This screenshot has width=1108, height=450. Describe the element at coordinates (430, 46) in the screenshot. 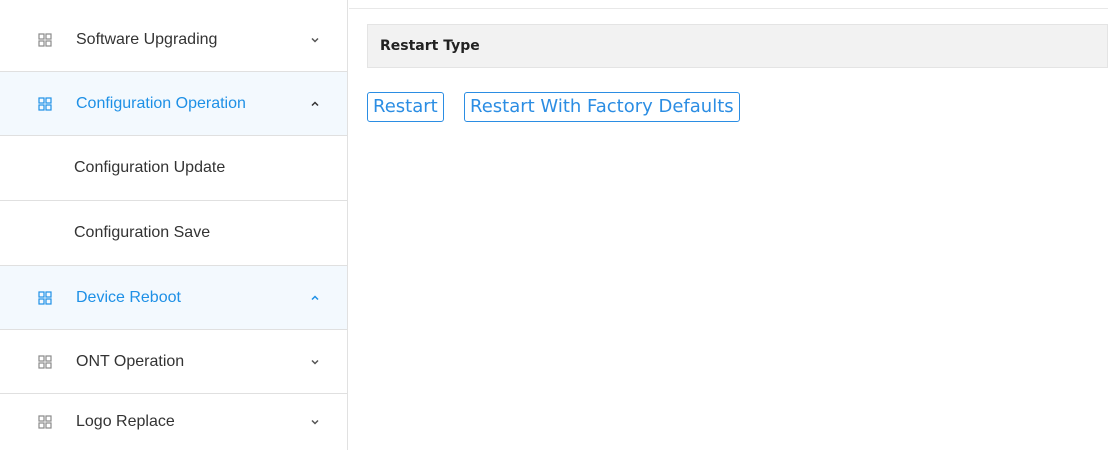

I see `section-title: Restart Type` at that location.